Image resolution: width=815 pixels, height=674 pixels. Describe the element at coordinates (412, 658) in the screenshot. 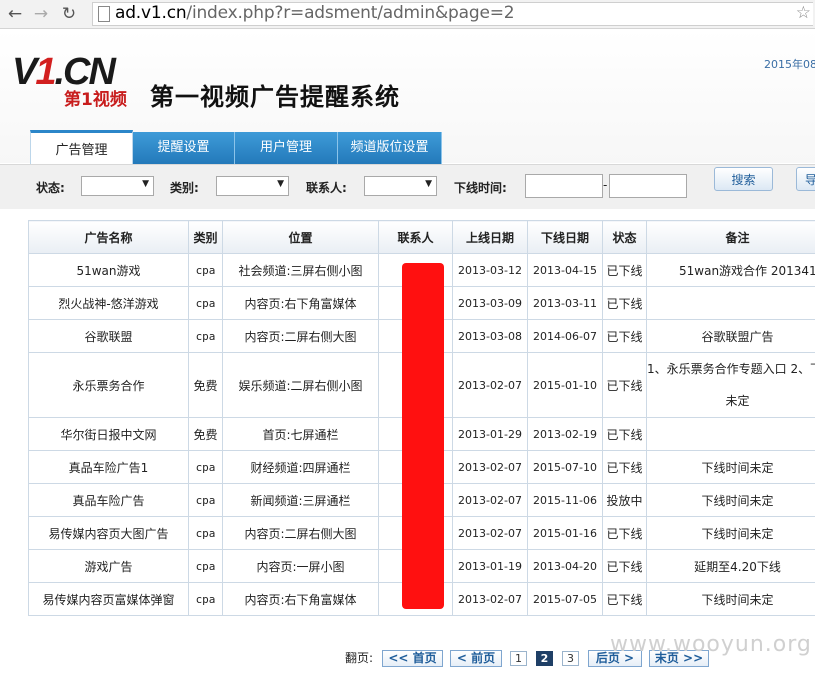

I see `first-page-button: << 首页` at that location.